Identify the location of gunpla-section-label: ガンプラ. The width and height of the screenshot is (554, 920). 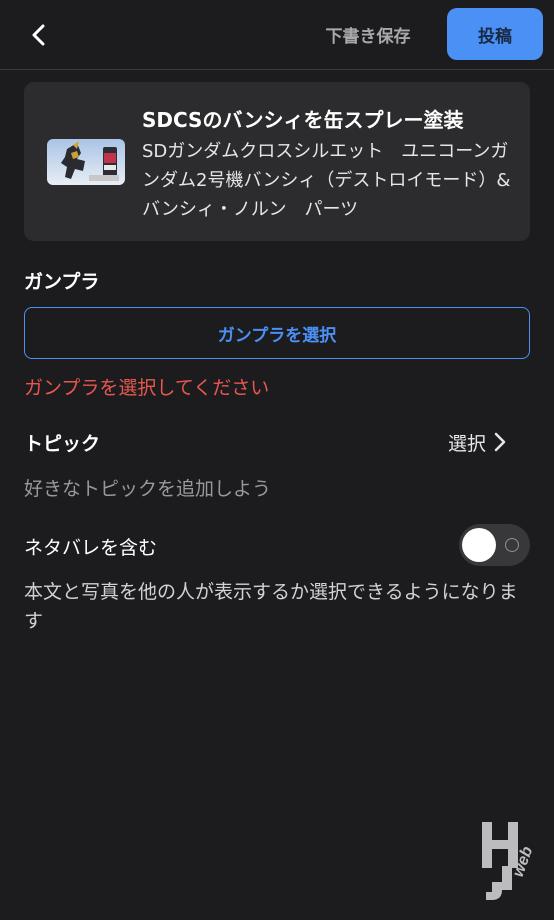
(62, 282).